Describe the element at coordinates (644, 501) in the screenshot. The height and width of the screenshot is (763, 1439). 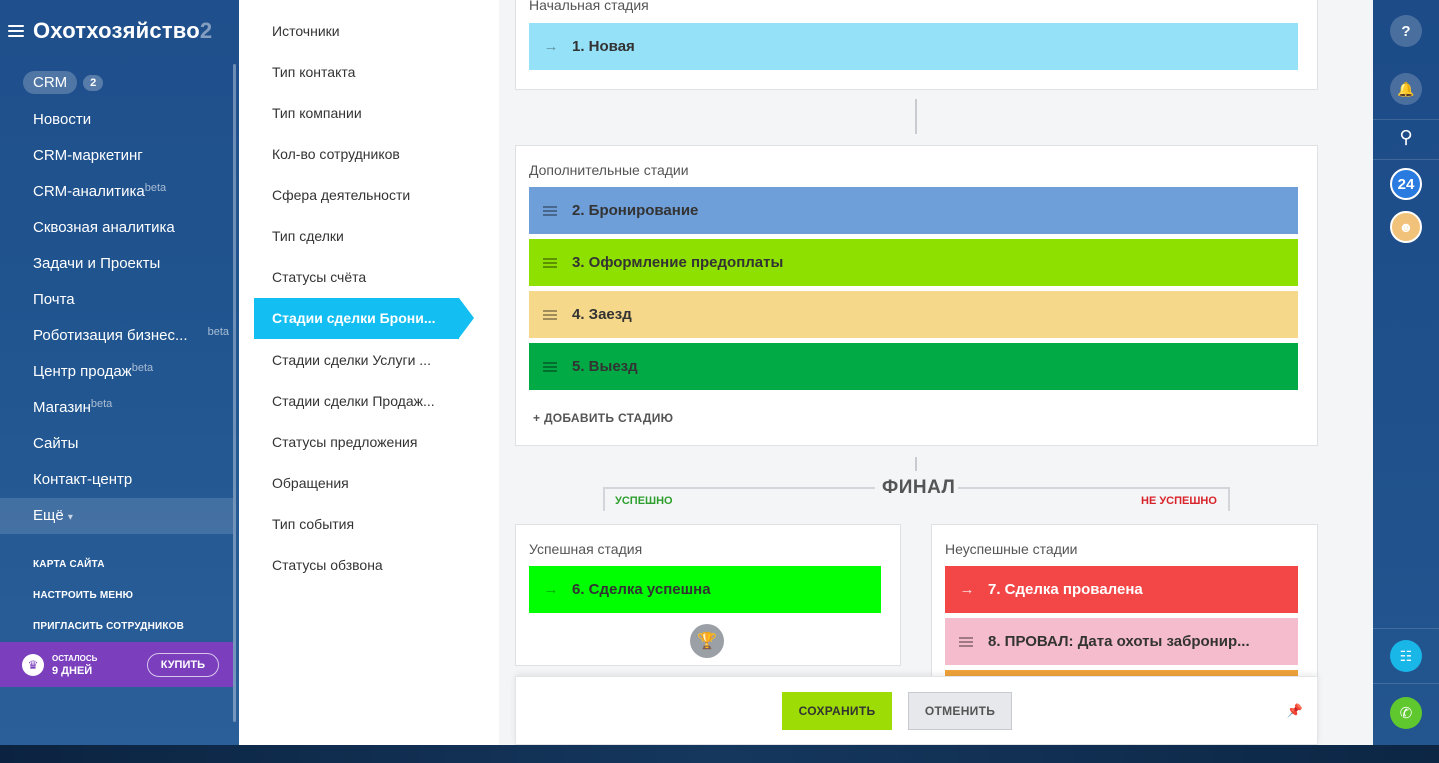
I see `final-success-label: УСПЕШНО` at that location.